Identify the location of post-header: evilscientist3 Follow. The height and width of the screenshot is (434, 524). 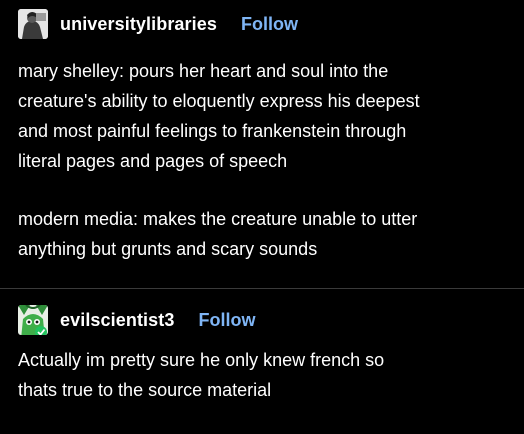
(136, 320).